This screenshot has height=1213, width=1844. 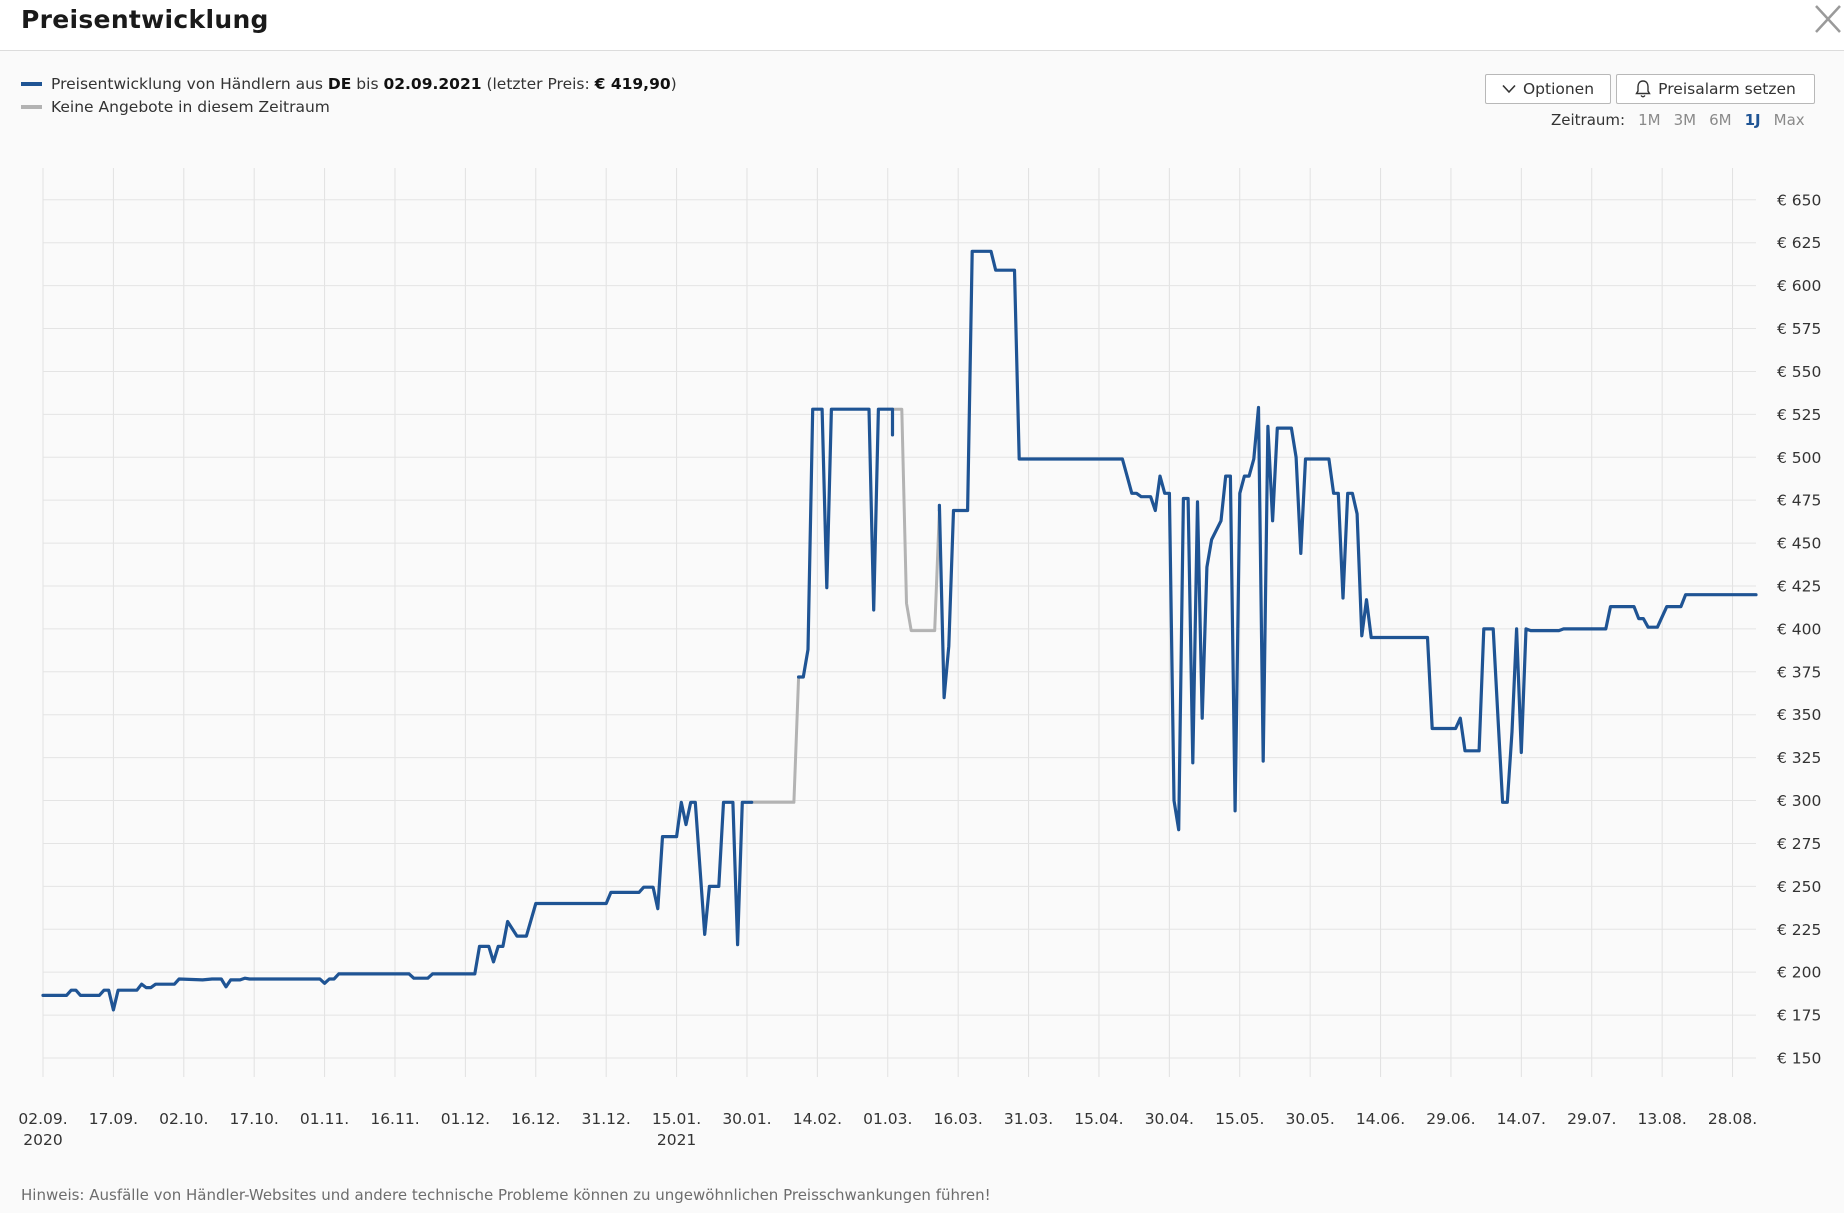 I want to click on x-tick-label: 01.03., so click(x=887, y=1119).